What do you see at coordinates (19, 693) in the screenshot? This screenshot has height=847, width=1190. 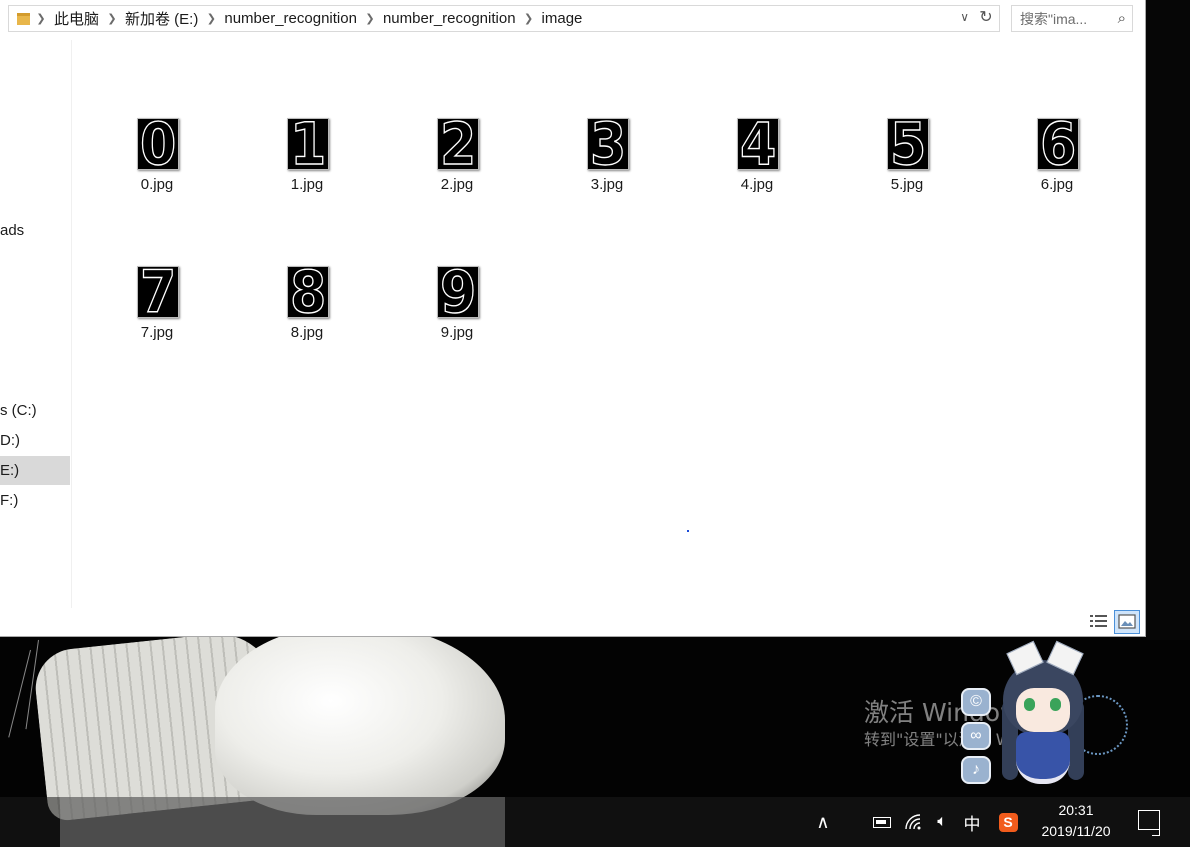 I see `wallpaper-whisker` at bounding box center [19, 693].